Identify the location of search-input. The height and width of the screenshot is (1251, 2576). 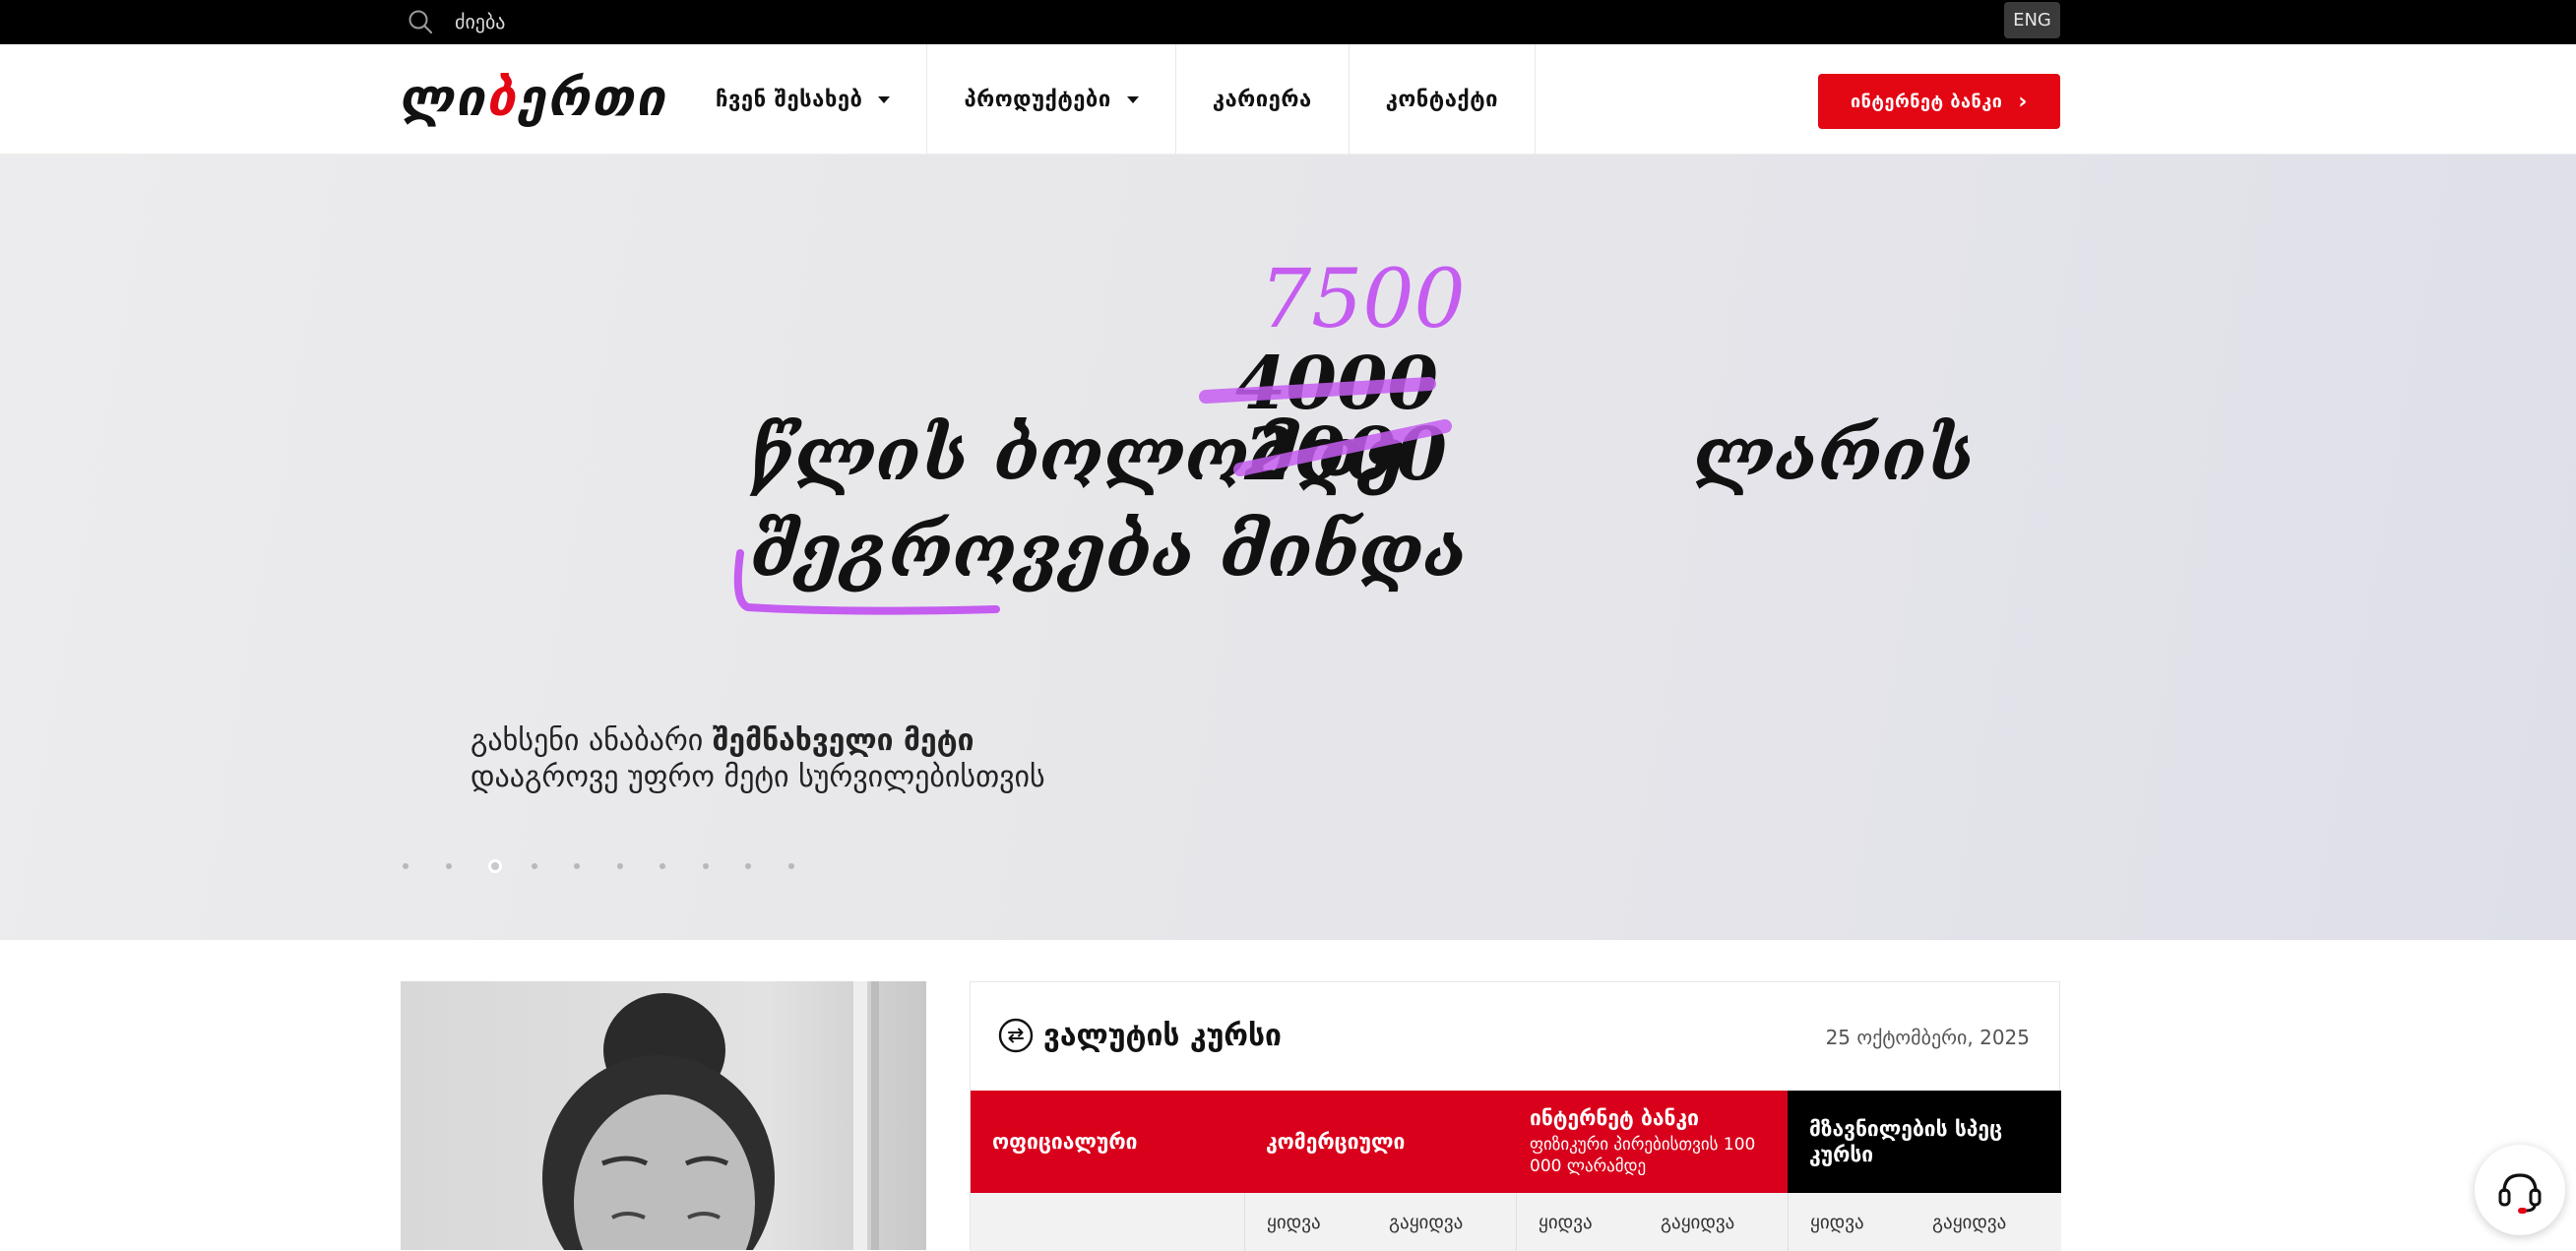
(651, 21).